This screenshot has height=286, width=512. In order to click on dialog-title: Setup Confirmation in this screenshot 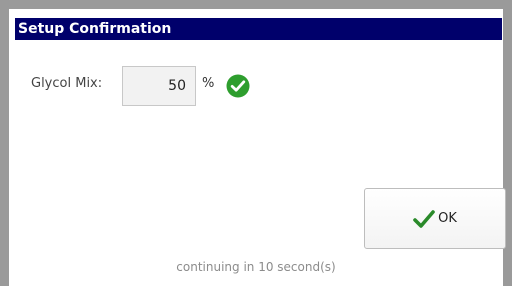, I will do `click(258, 29)`.